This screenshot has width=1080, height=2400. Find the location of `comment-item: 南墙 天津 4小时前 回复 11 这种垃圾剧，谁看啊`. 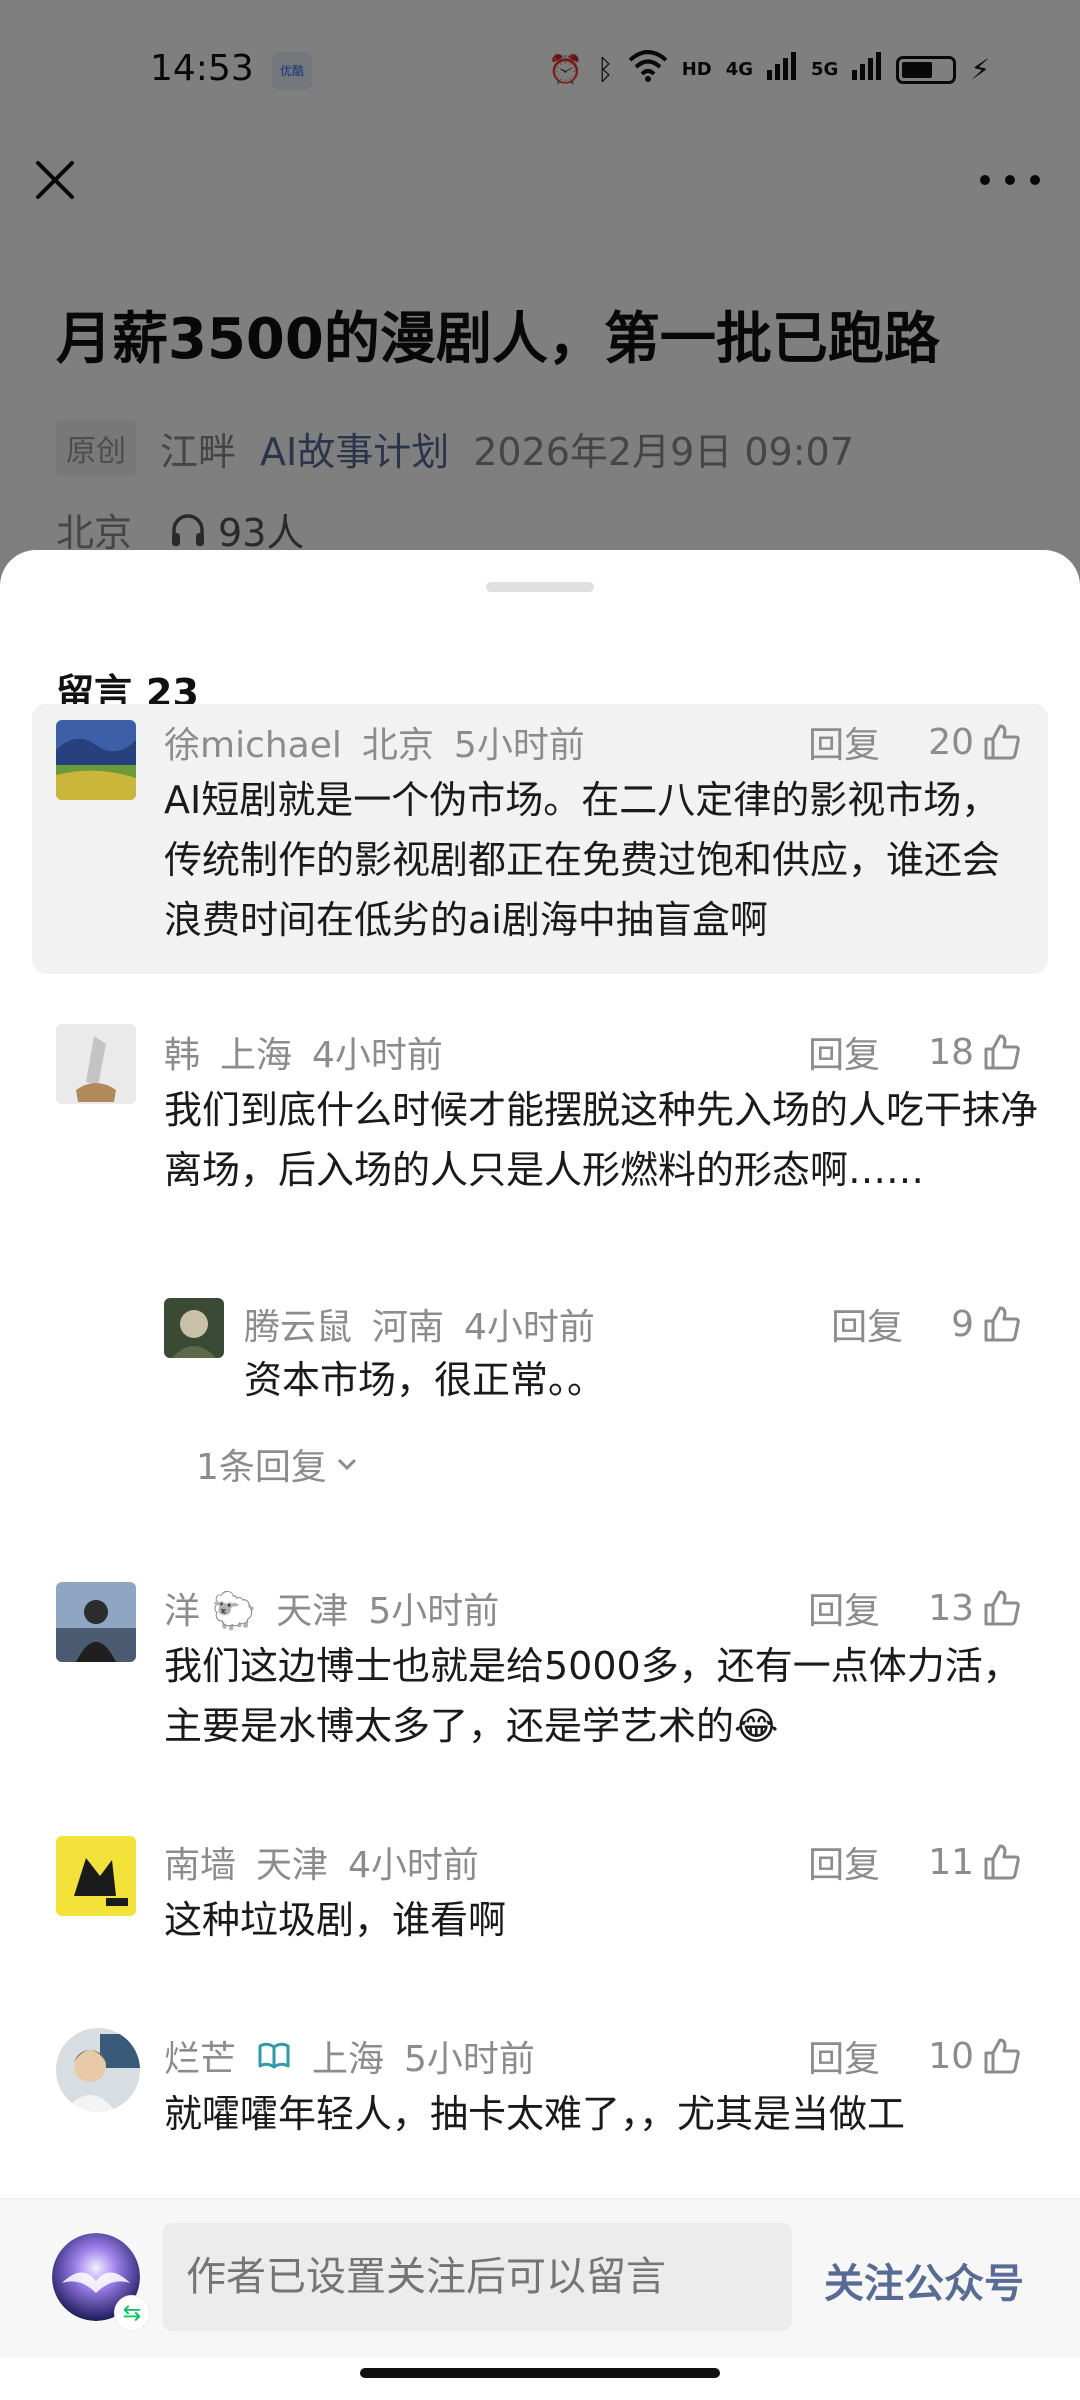

comment-item: 南墙 天津 4小时前 回复 11 这种垃圾剧，谁看啊 is located at coordinates (540, 1904).